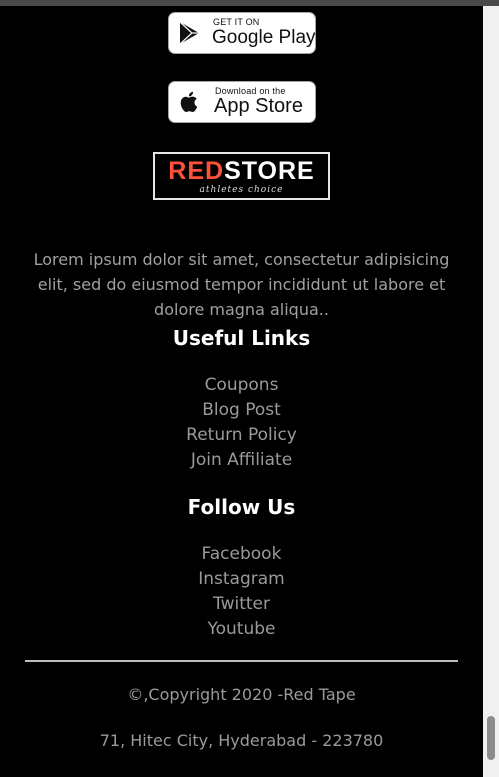 Image resolution: width=499 pixels, height=777 pixels. Describe the element at coordinates (241, 554) in the screenshot. I see `link-facebook: Facebook` at that location.